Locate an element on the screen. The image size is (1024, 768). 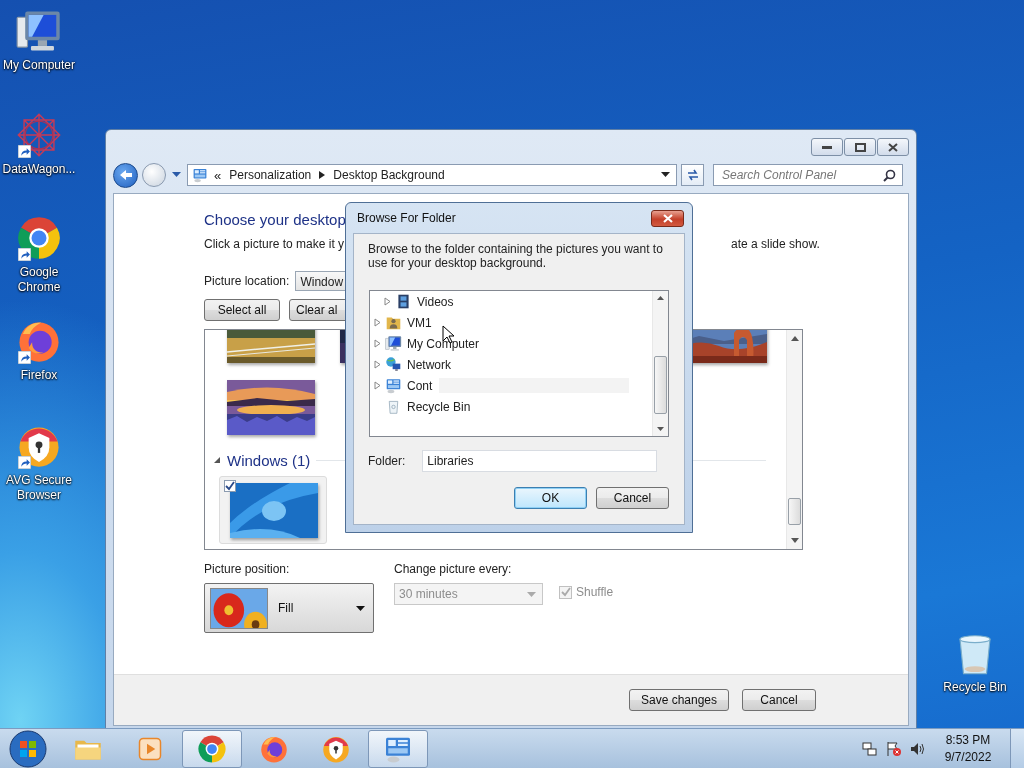
tree-item: Recycle Bin is located at coordinates (439, 406).